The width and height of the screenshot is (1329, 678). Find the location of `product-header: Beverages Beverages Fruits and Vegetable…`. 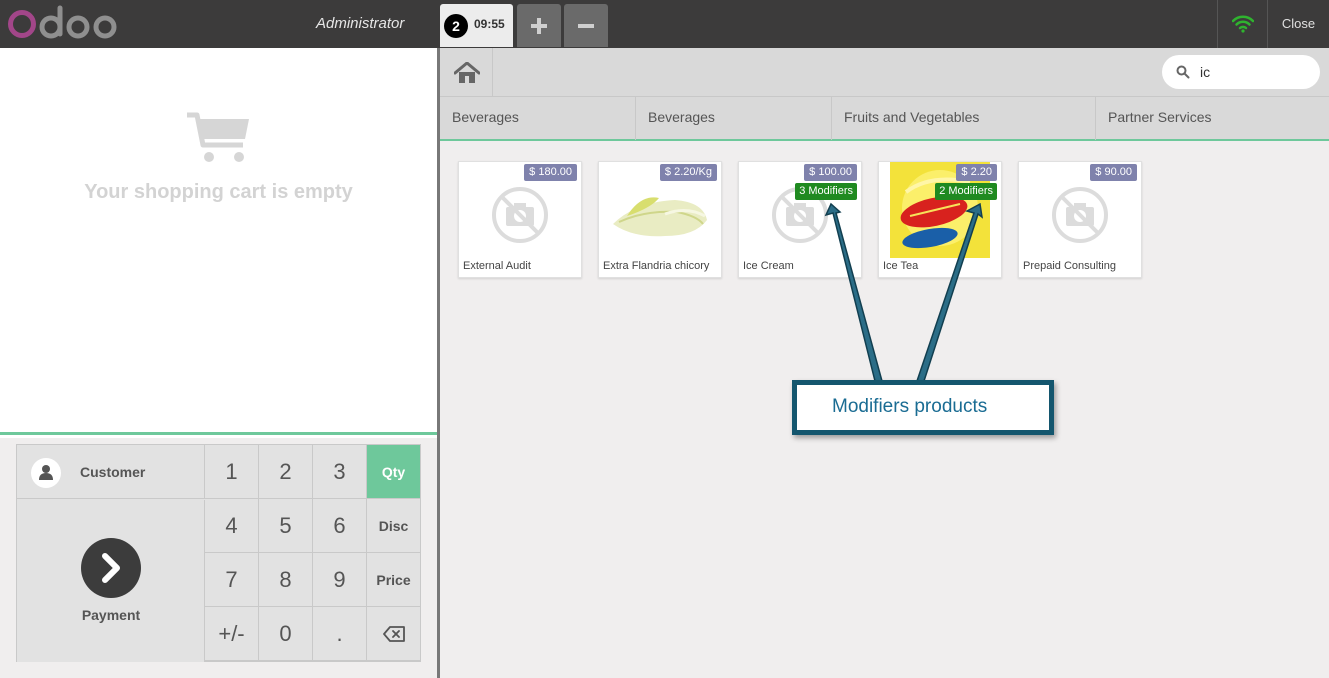

product-header: Beverages Beverages Fruits and Vegetable… is located at coordinates (884, 94).